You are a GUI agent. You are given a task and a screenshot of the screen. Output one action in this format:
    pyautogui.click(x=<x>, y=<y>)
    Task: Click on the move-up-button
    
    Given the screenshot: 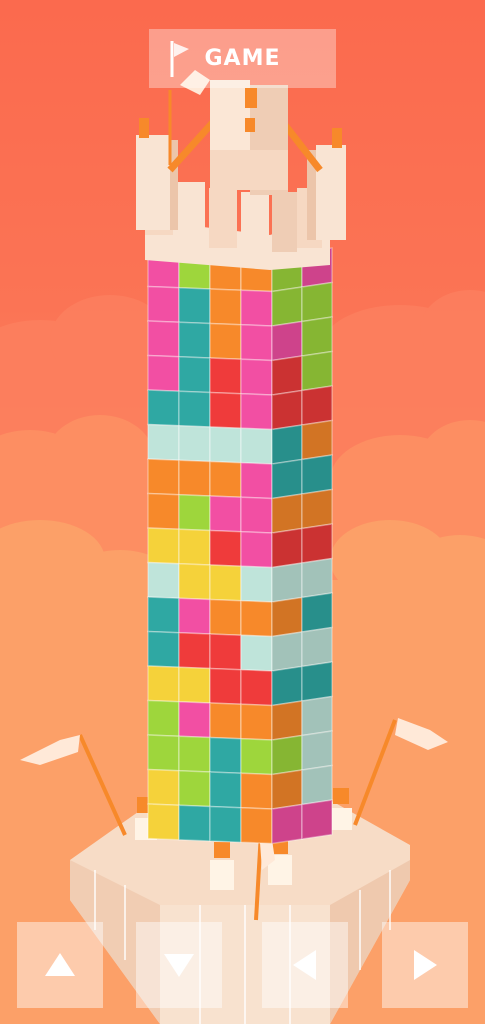 What is the action you would take?
    pyautogui.click(x=60, y=965)
    